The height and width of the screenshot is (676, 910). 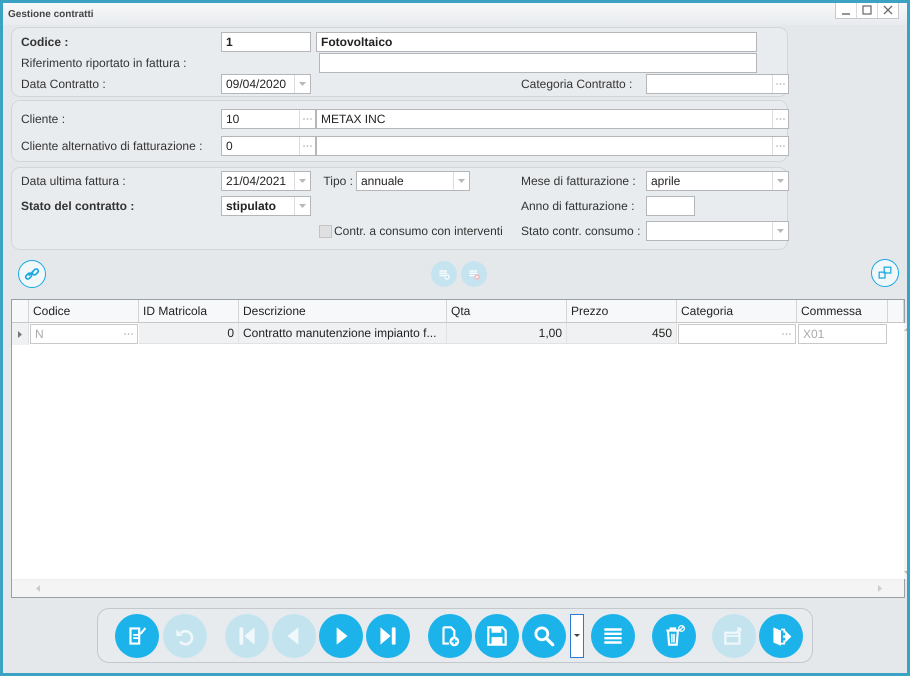 I want to click on dropdown-field: stipulato, so click(x=266, y=206).